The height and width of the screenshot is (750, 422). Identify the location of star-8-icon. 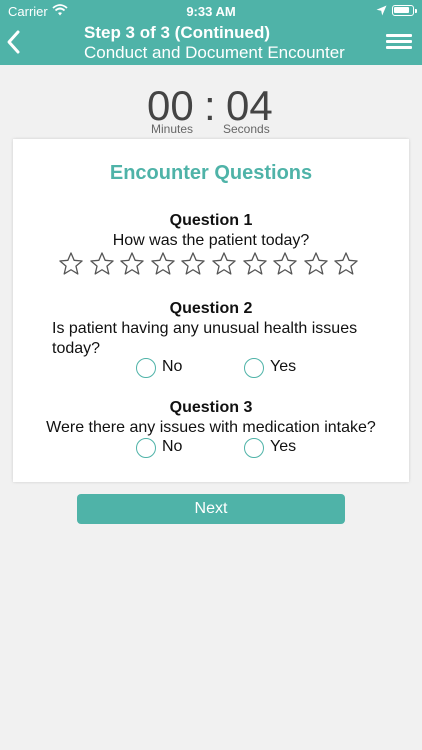
(285, 264).